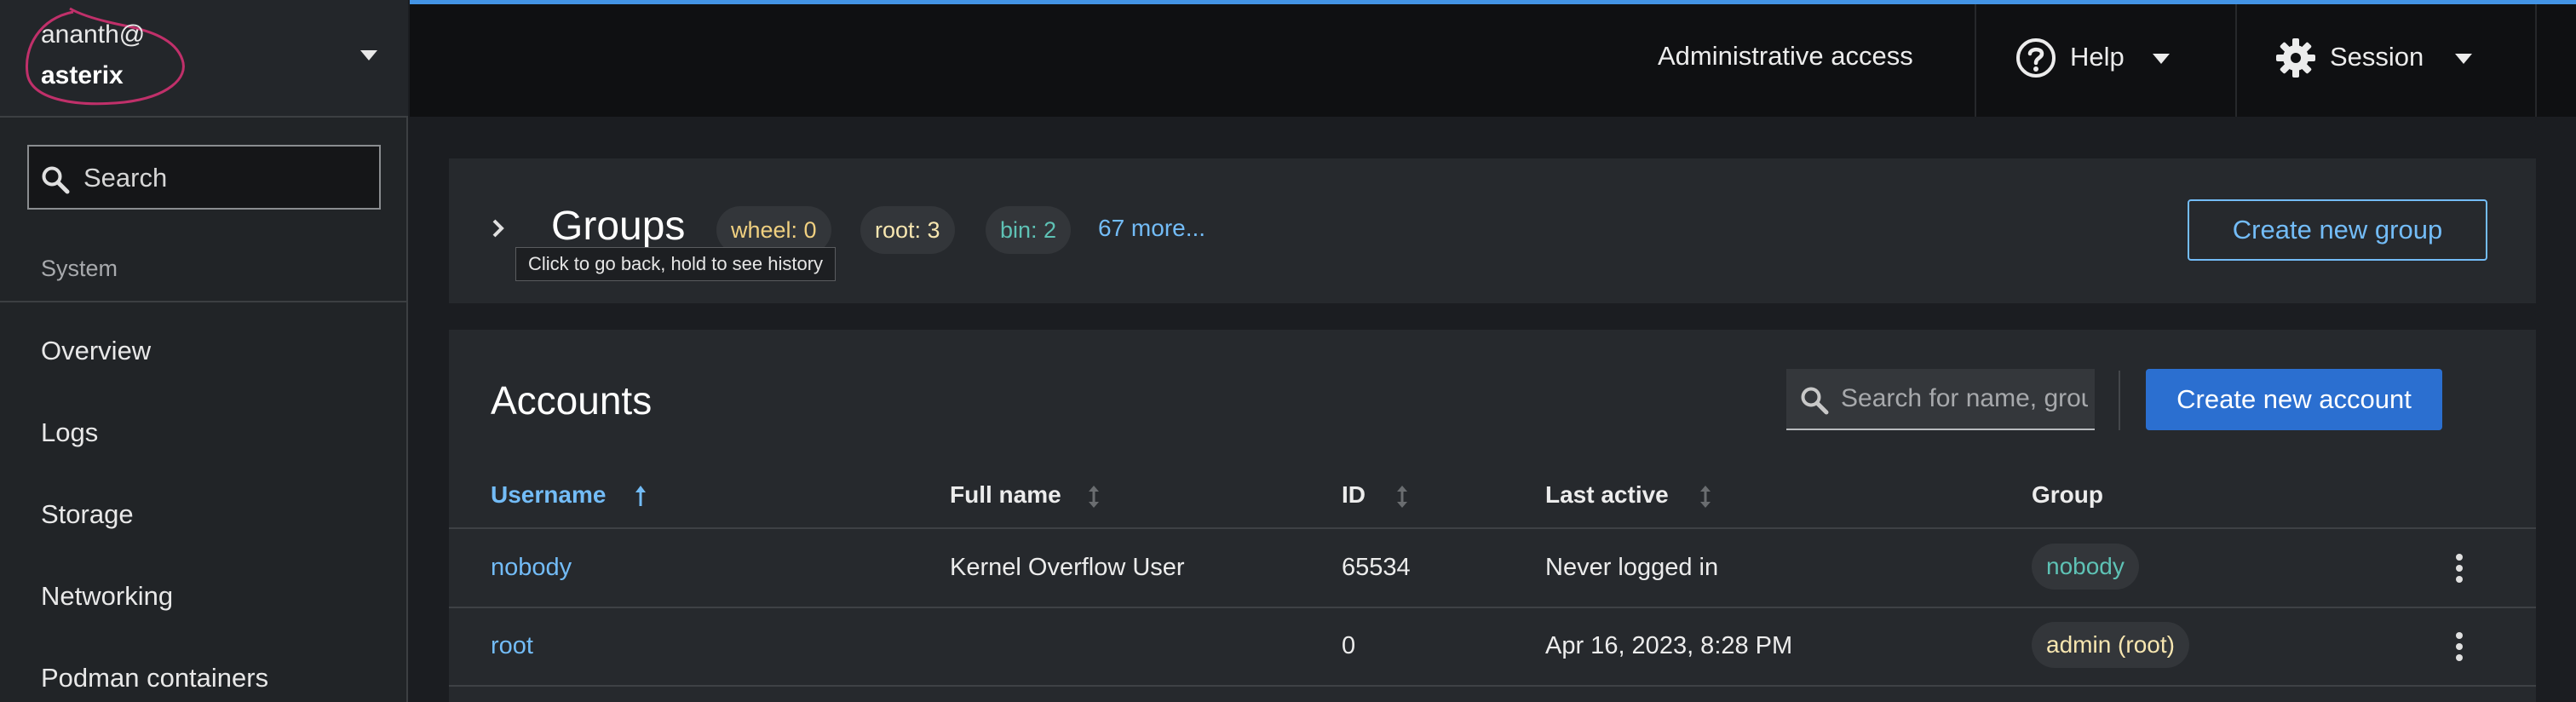  What do you see at coordinates (88, 514) in the screenshot?
I see `sidebar-item-storage: Storage` at bounding box center [88, 514].